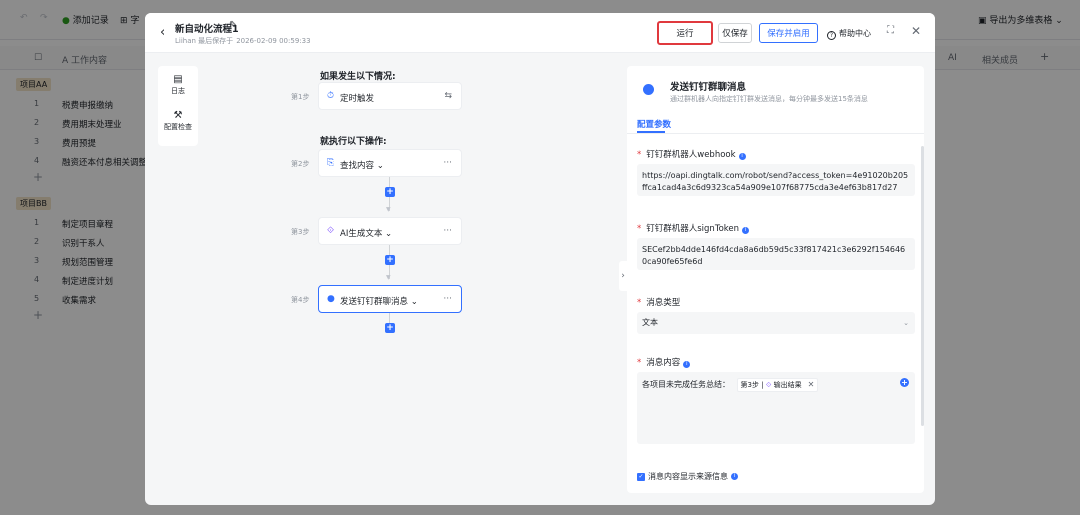 The height and width of the screenshot is (515, 1080). Describe the element at coordinates (331, 163) in the screenshot. I see `search-doc-icon: ⎘` at that location.